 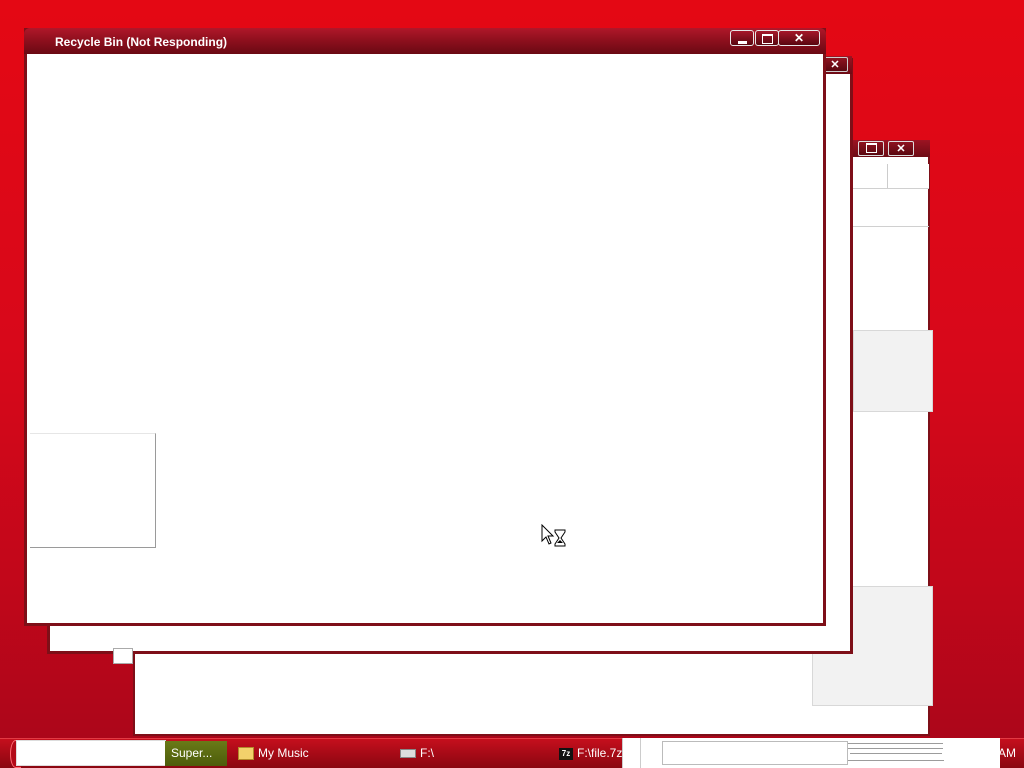 I want to click on background-window-3-toolbar, so click(x=891, y=176).